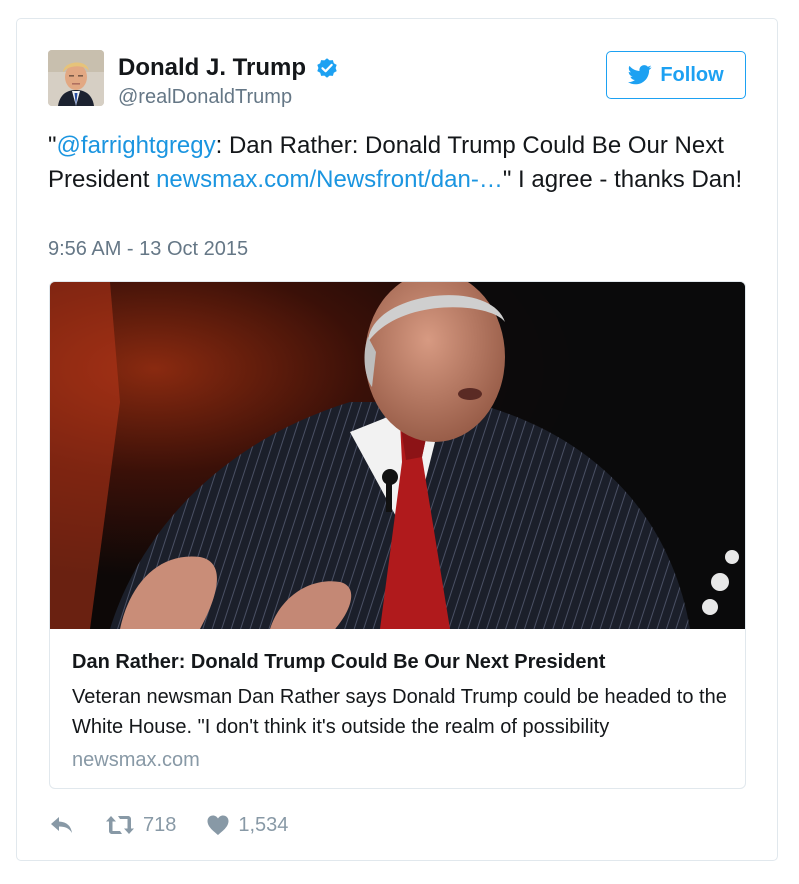 The image size is (799, 884). What do you see at coordinates (148, 249) in the screenshot?
I see `timestamp: 9:56 AM - 13 Oct 2015` at bounding box center [148, 249].